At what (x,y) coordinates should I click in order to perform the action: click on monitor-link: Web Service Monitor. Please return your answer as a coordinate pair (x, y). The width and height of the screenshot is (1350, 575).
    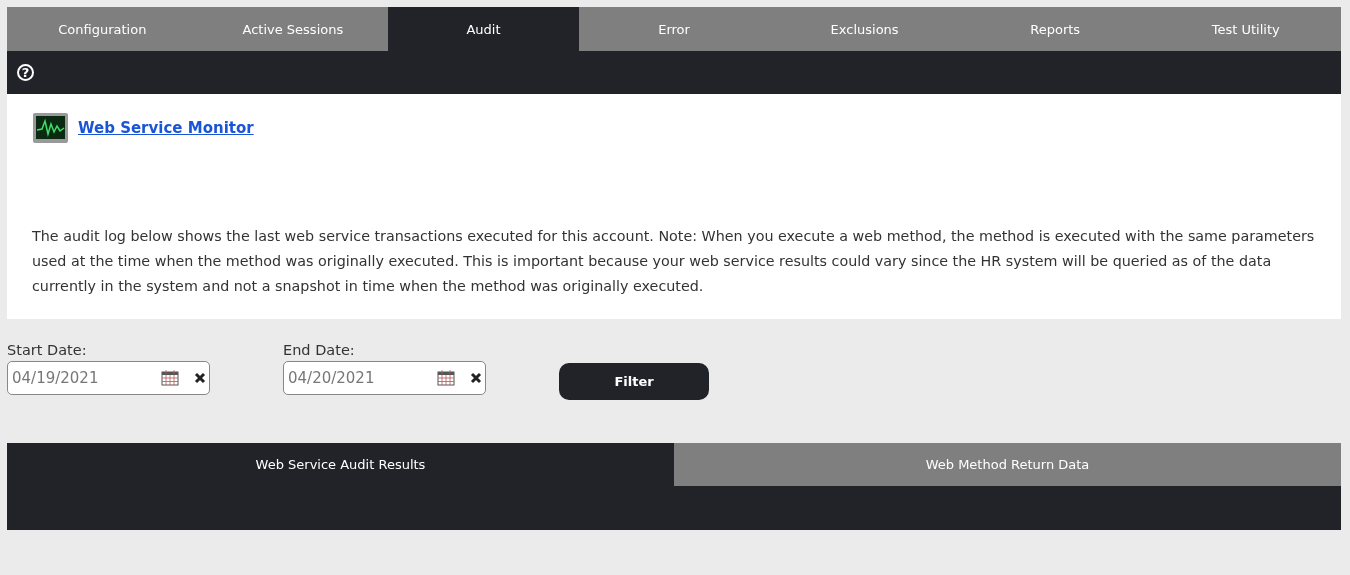
    Looking at the image, I should click on (166, 128).